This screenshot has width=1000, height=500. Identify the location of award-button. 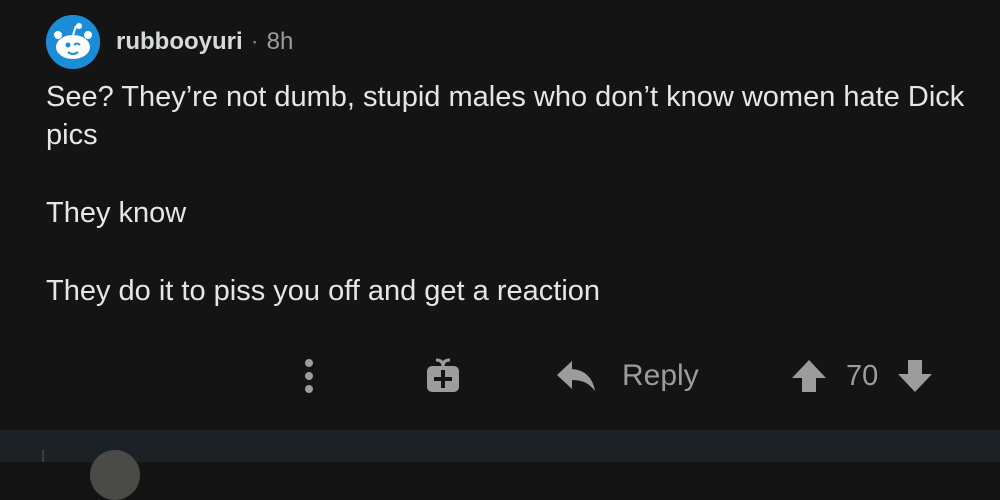
(443, 376).